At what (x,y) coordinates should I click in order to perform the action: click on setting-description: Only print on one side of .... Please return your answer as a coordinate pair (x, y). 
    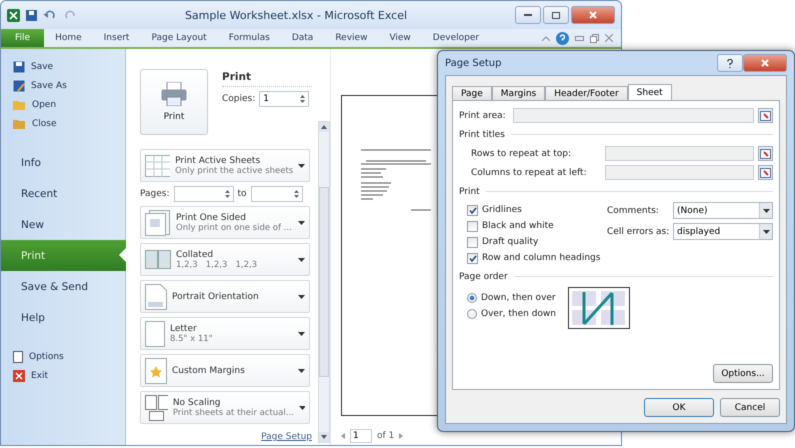
    Looking at the image, I should click on (234, 227).